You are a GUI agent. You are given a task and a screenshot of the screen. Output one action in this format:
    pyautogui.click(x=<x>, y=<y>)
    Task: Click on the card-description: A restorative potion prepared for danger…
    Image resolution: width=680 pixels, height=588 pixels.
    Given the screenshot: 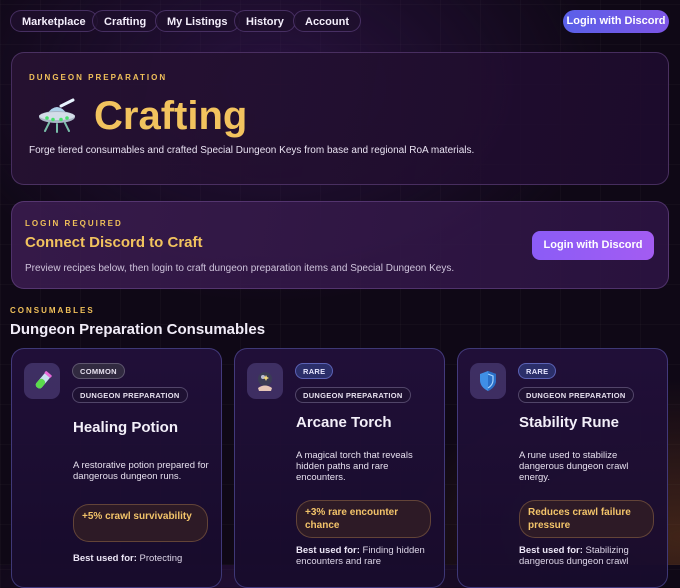 What is the action you would take?
    pyautogui.click(x=141, y=471)
    